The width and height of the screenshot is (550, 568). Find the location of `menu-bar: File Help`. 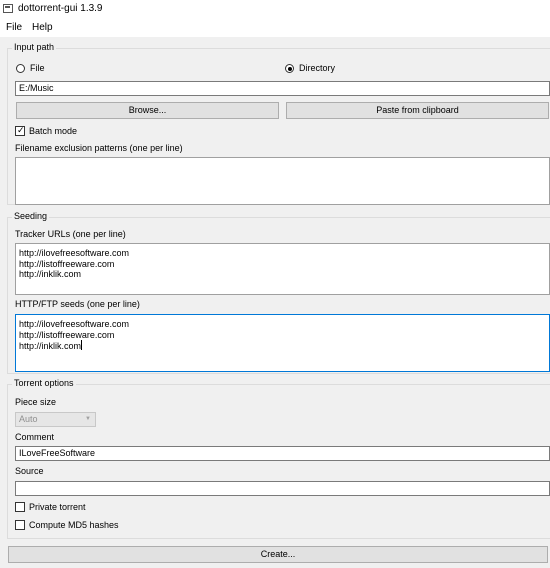

menu-bar: File Help is located at coordinates (275, 28).